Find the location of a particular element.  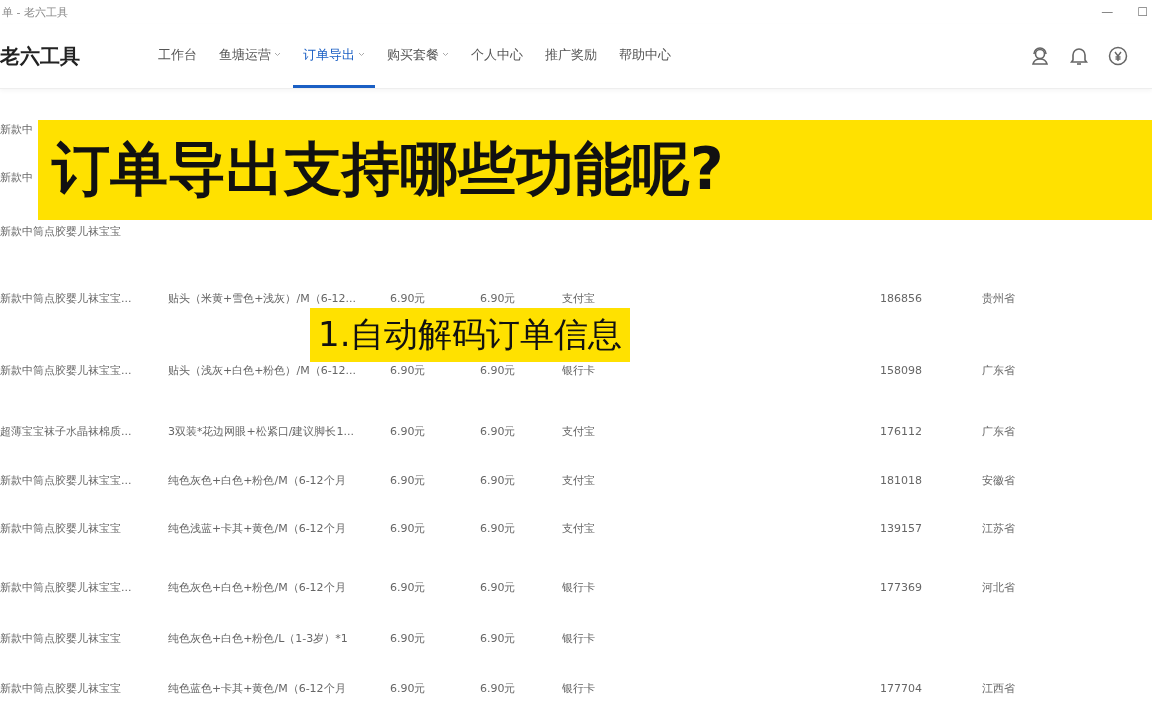

yen-coin-icon is located at coordinates (1118, 56).